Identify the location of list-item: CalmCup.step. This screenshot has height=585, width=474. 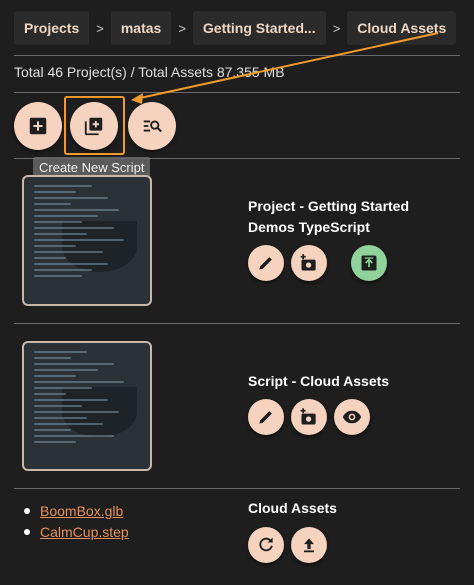
(76, 531).